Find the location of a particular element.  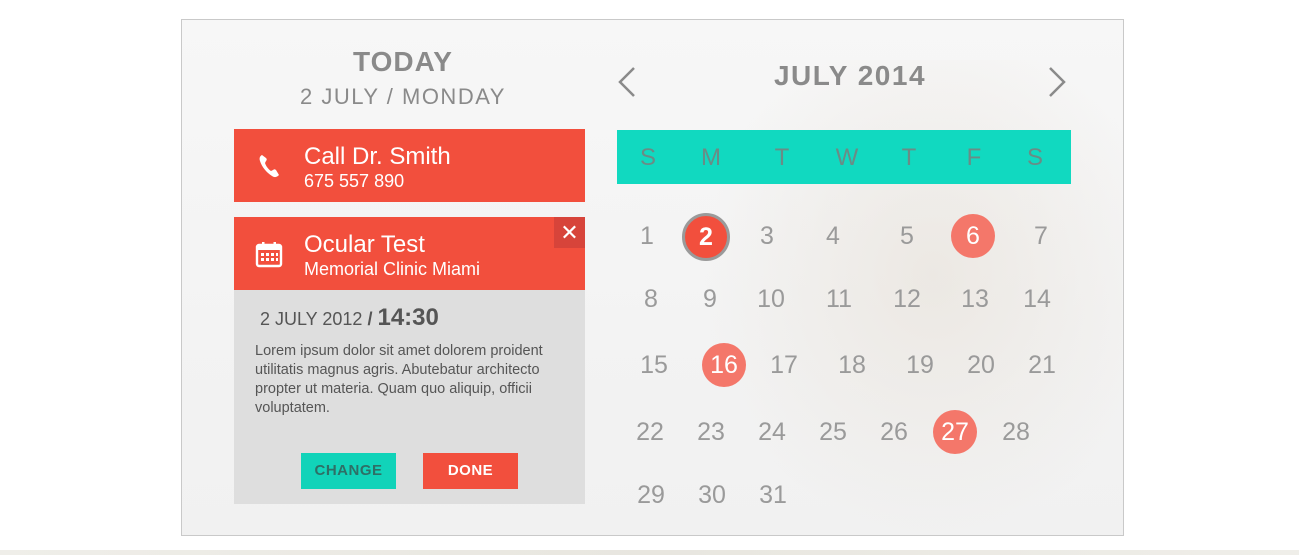

close-event-button: ✕ is located at coordinates (569, 232).